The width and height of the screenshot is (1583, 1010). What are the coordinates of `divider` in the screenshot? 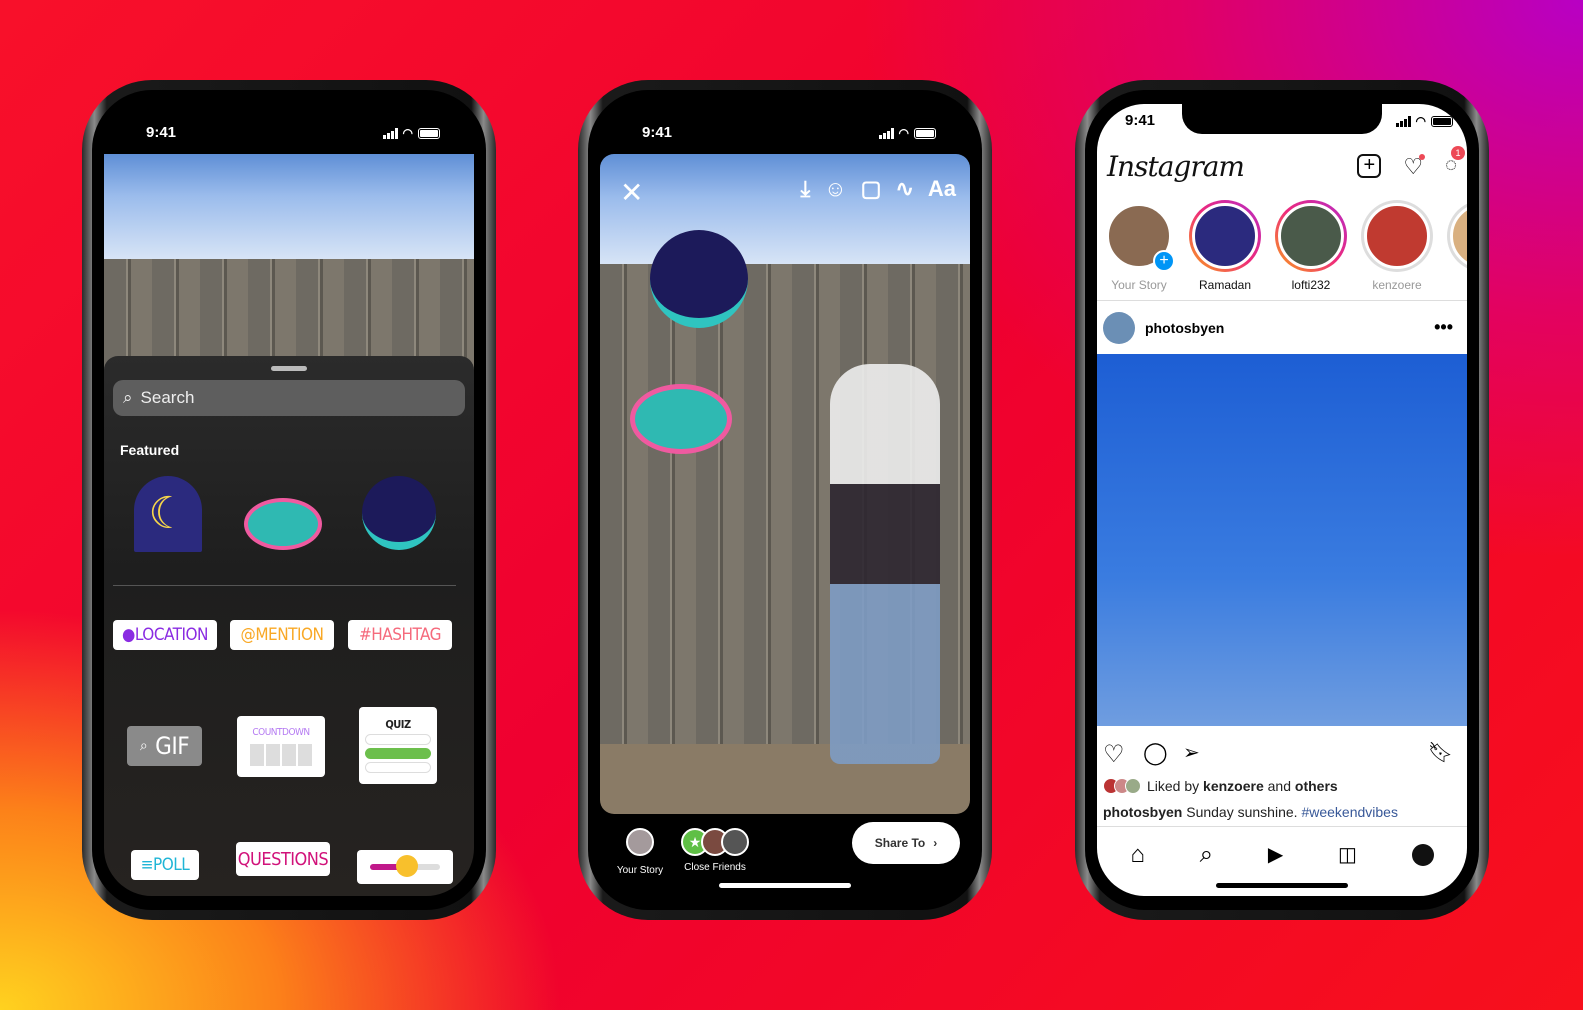 It's located at (284, 585).